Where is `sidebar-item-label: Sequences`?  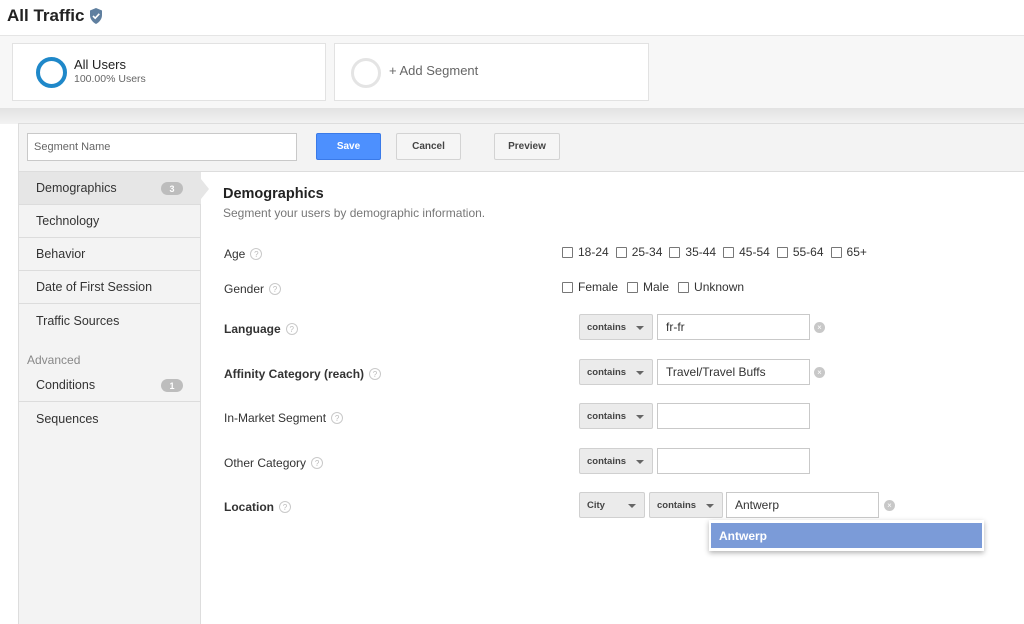 sidebar-item-label: Sequences is located at coordinates (67, 418).